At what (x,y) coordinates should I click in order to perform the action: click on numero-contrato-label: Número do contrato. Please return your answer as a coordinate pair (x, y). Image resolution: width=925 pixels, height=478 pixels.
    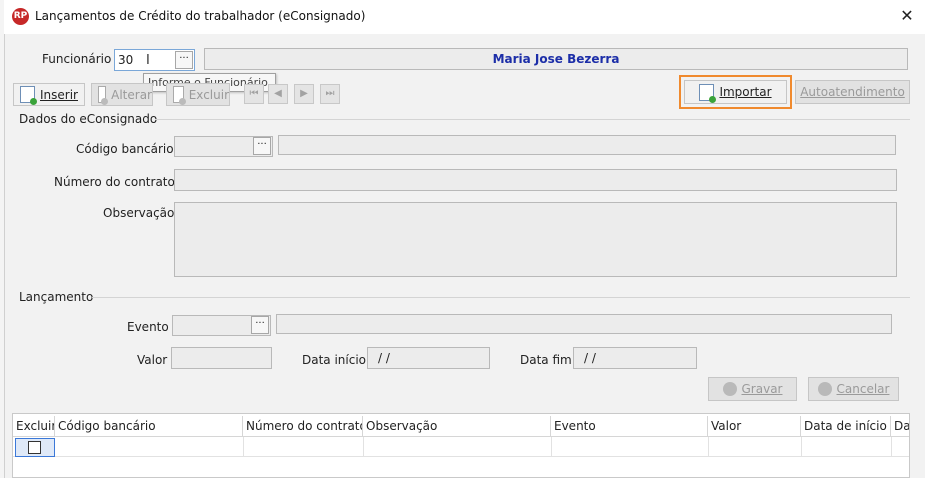
    Looking at the image, I should click on (114, 182).